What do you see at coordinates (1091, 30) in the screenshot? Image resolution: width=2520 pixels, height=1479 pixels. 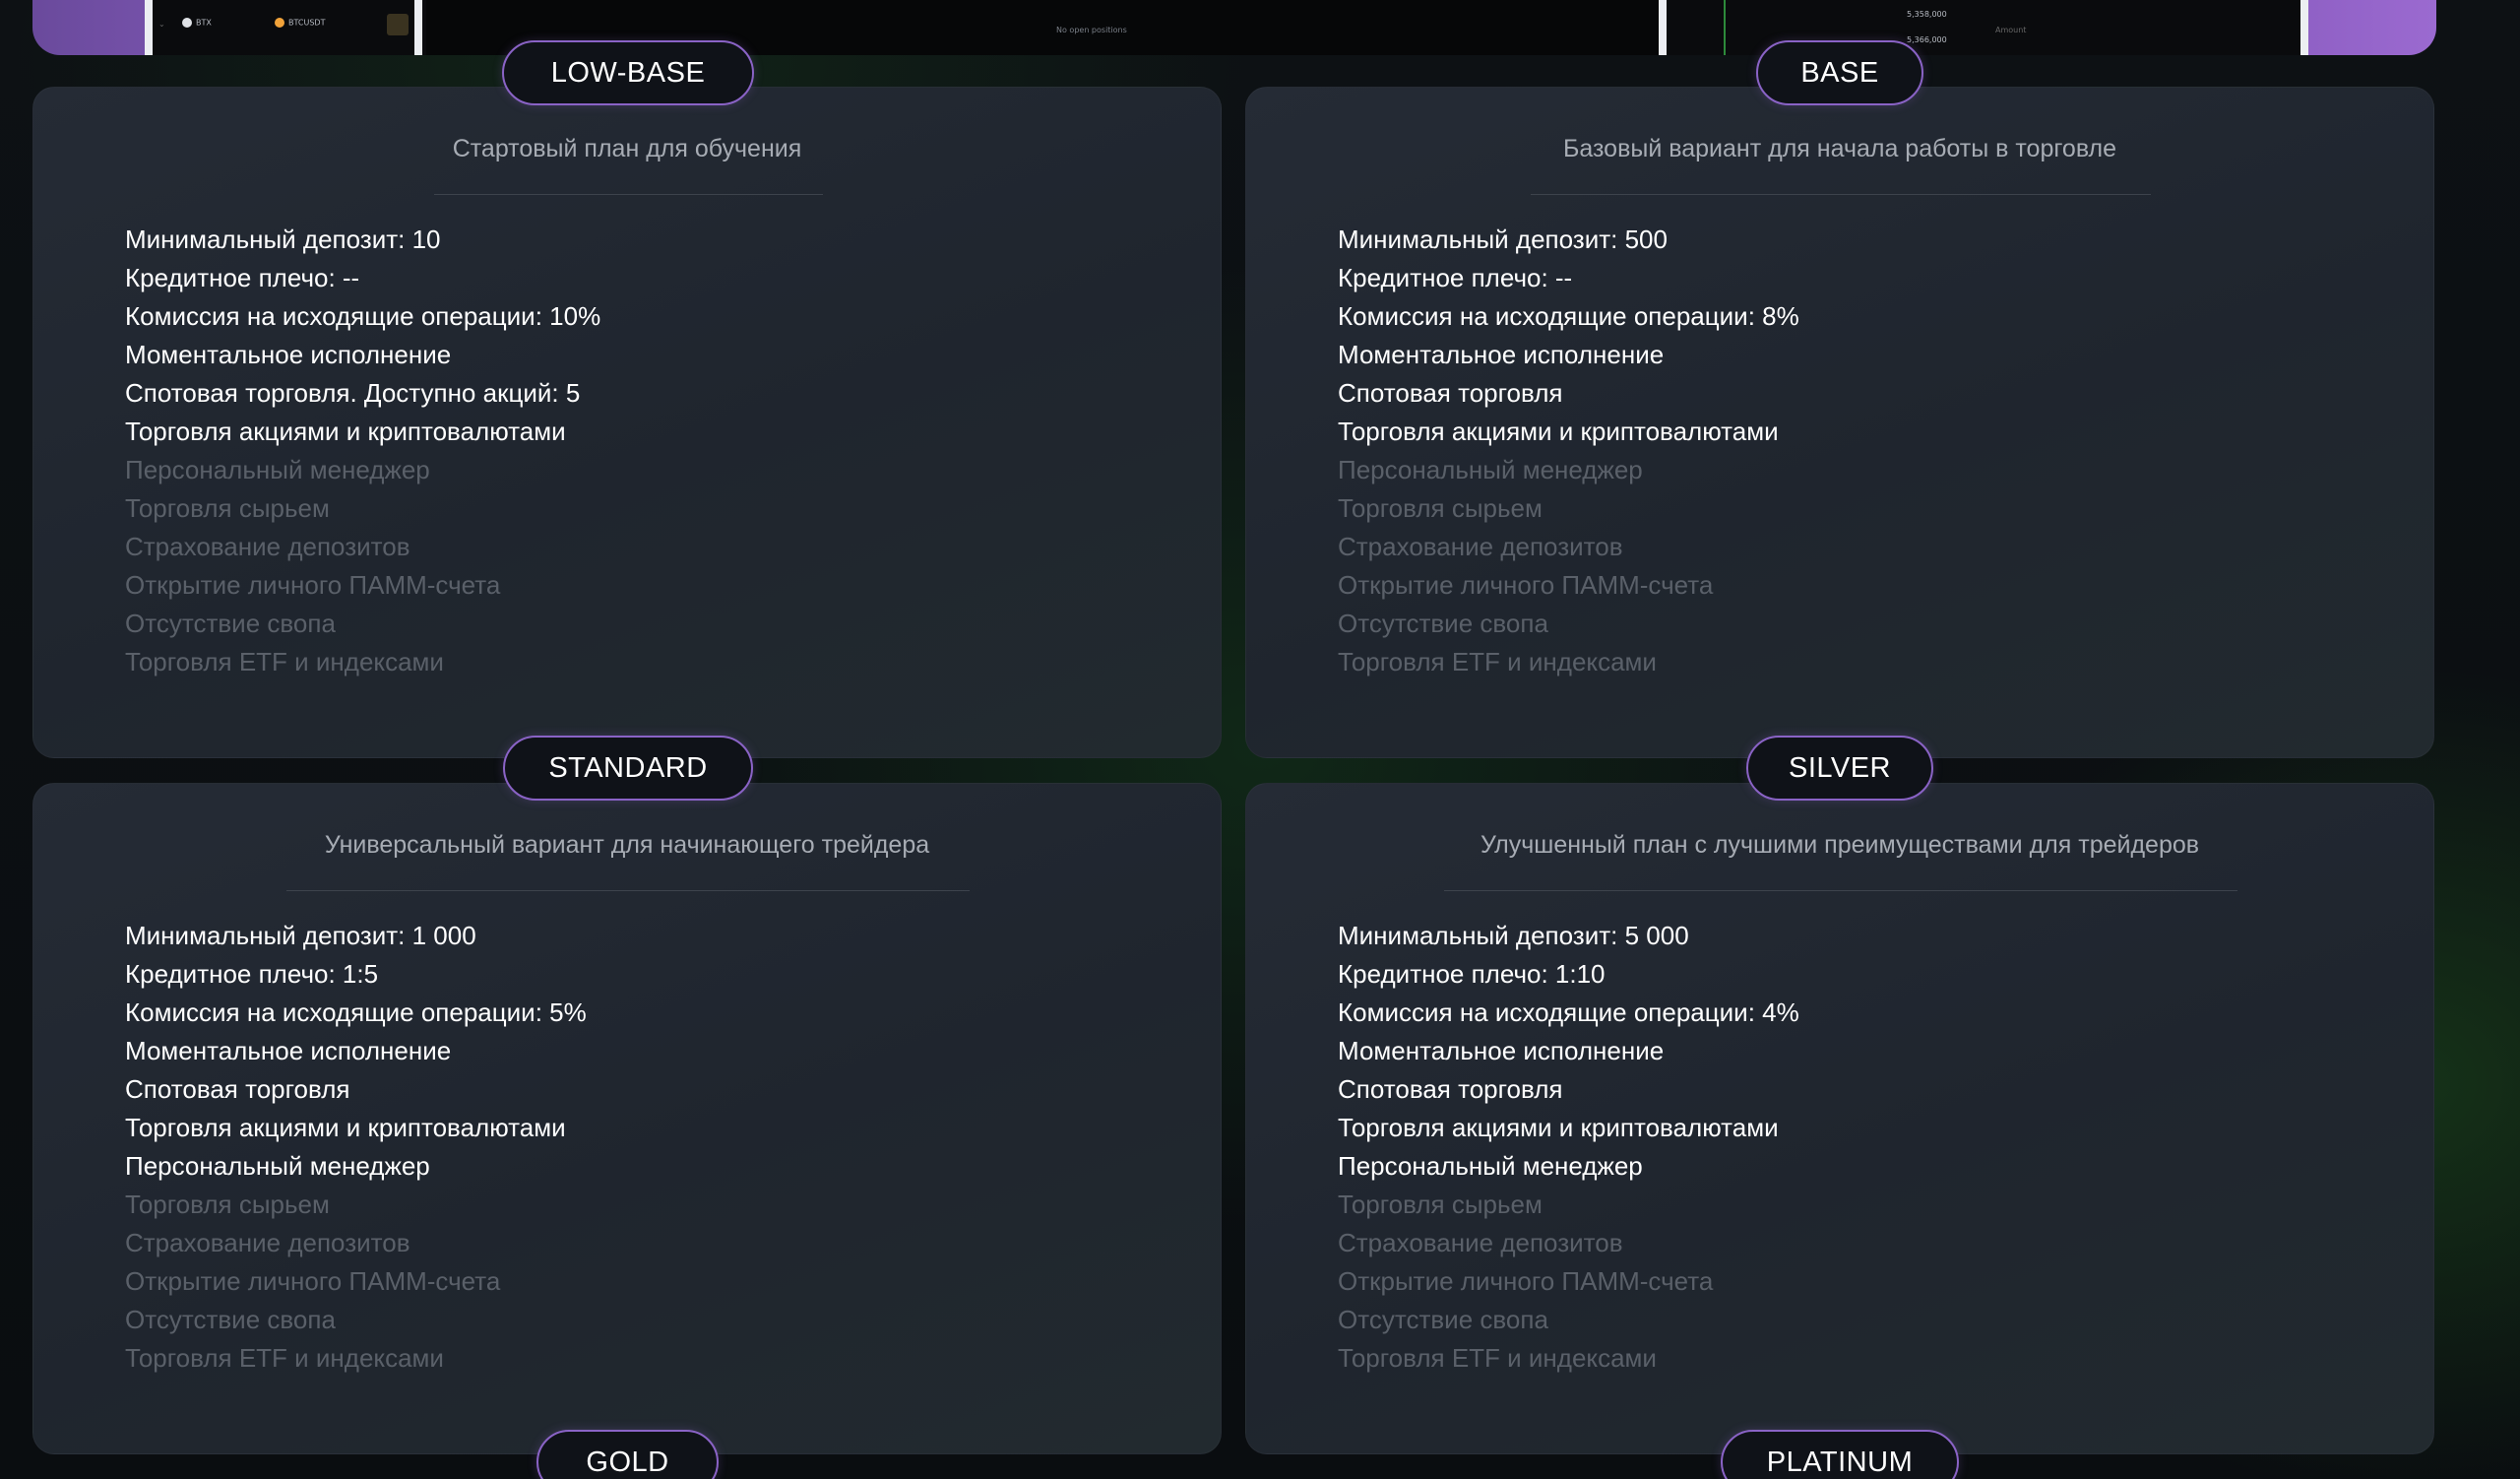 I see `preview-center-text: No open positions` at bounding box center [1091, 30].